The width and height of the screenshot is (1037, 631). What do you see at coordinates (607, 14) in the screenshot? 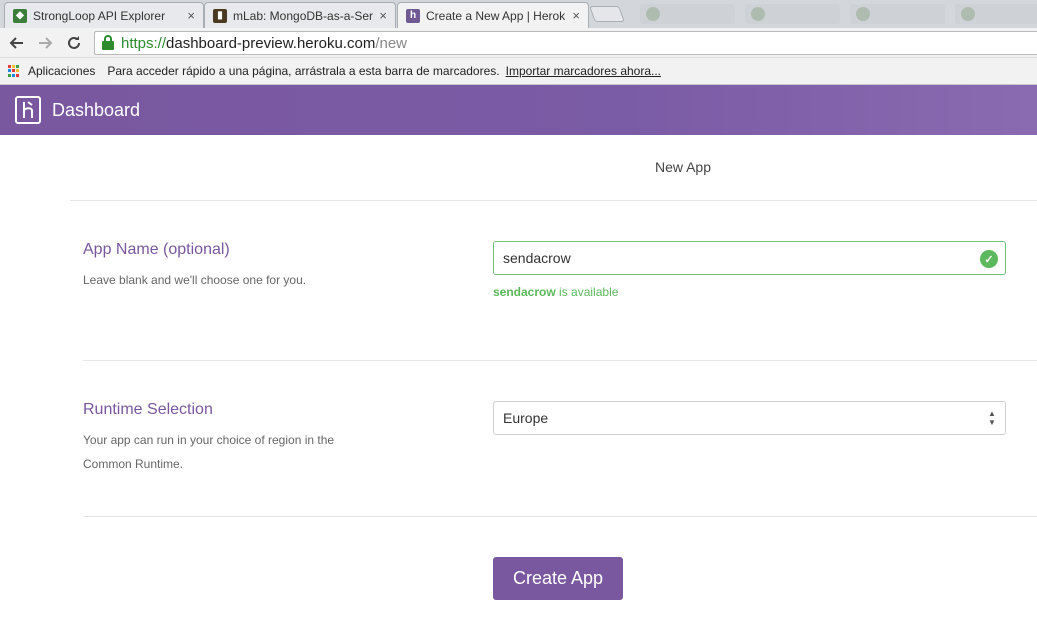
I see `new-tab-button` at bounding box center [607, 14].